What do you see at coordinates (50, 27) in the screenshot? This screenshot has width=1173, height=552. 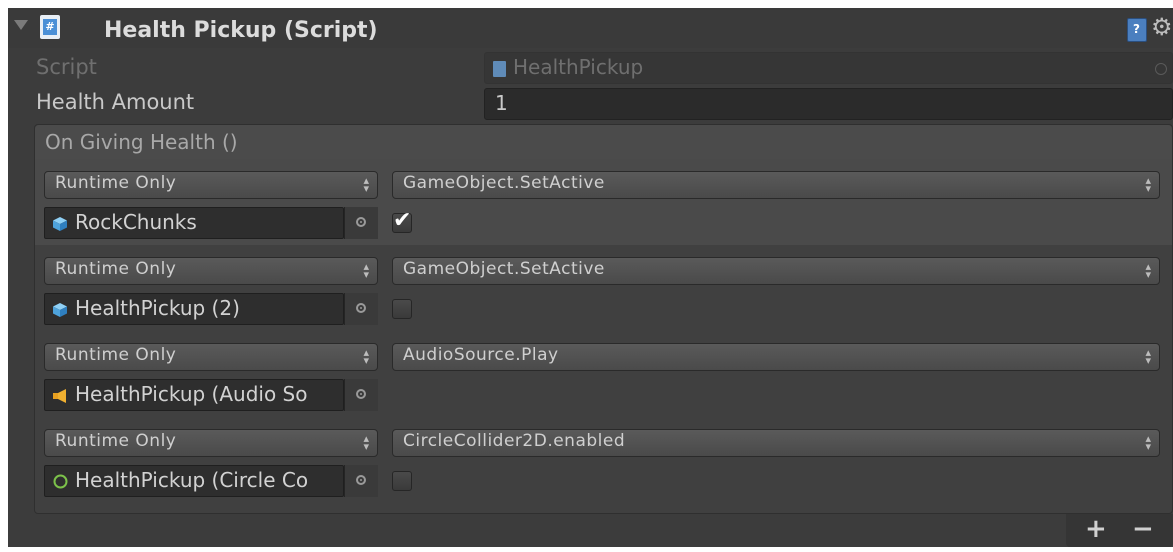 I see `script-file-icon: #` at bounding box center [50, 27].